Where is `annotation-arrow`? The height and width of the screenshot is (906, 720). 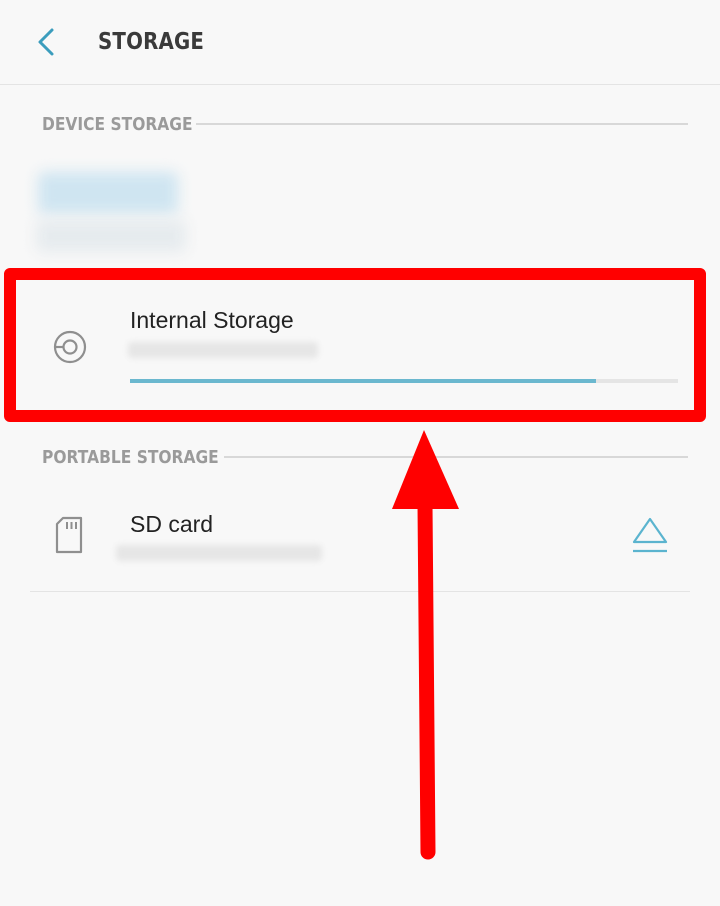
annotation-arrow is located at coordinates (425, 645).